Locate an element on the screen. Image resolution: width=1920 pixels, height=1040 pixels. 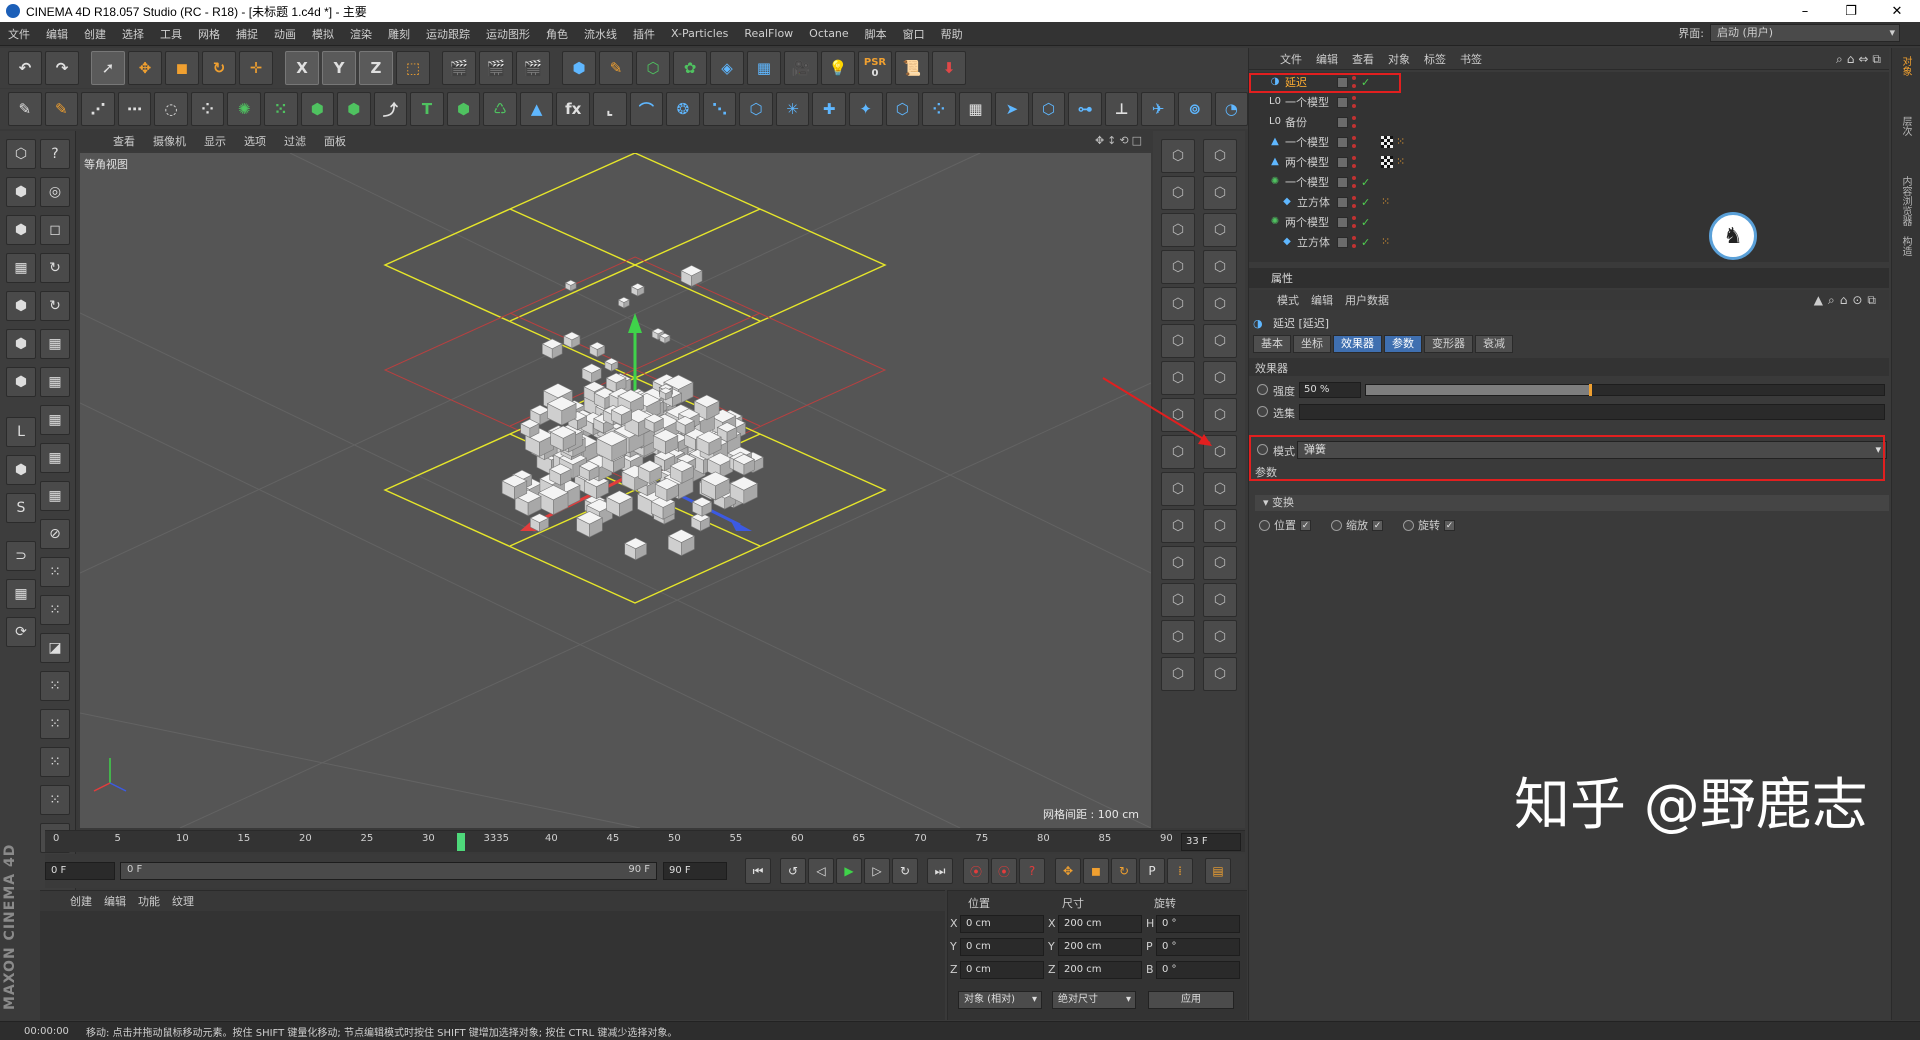
coordinate-system-button: ⬚ is located at coordinates (413, 68).